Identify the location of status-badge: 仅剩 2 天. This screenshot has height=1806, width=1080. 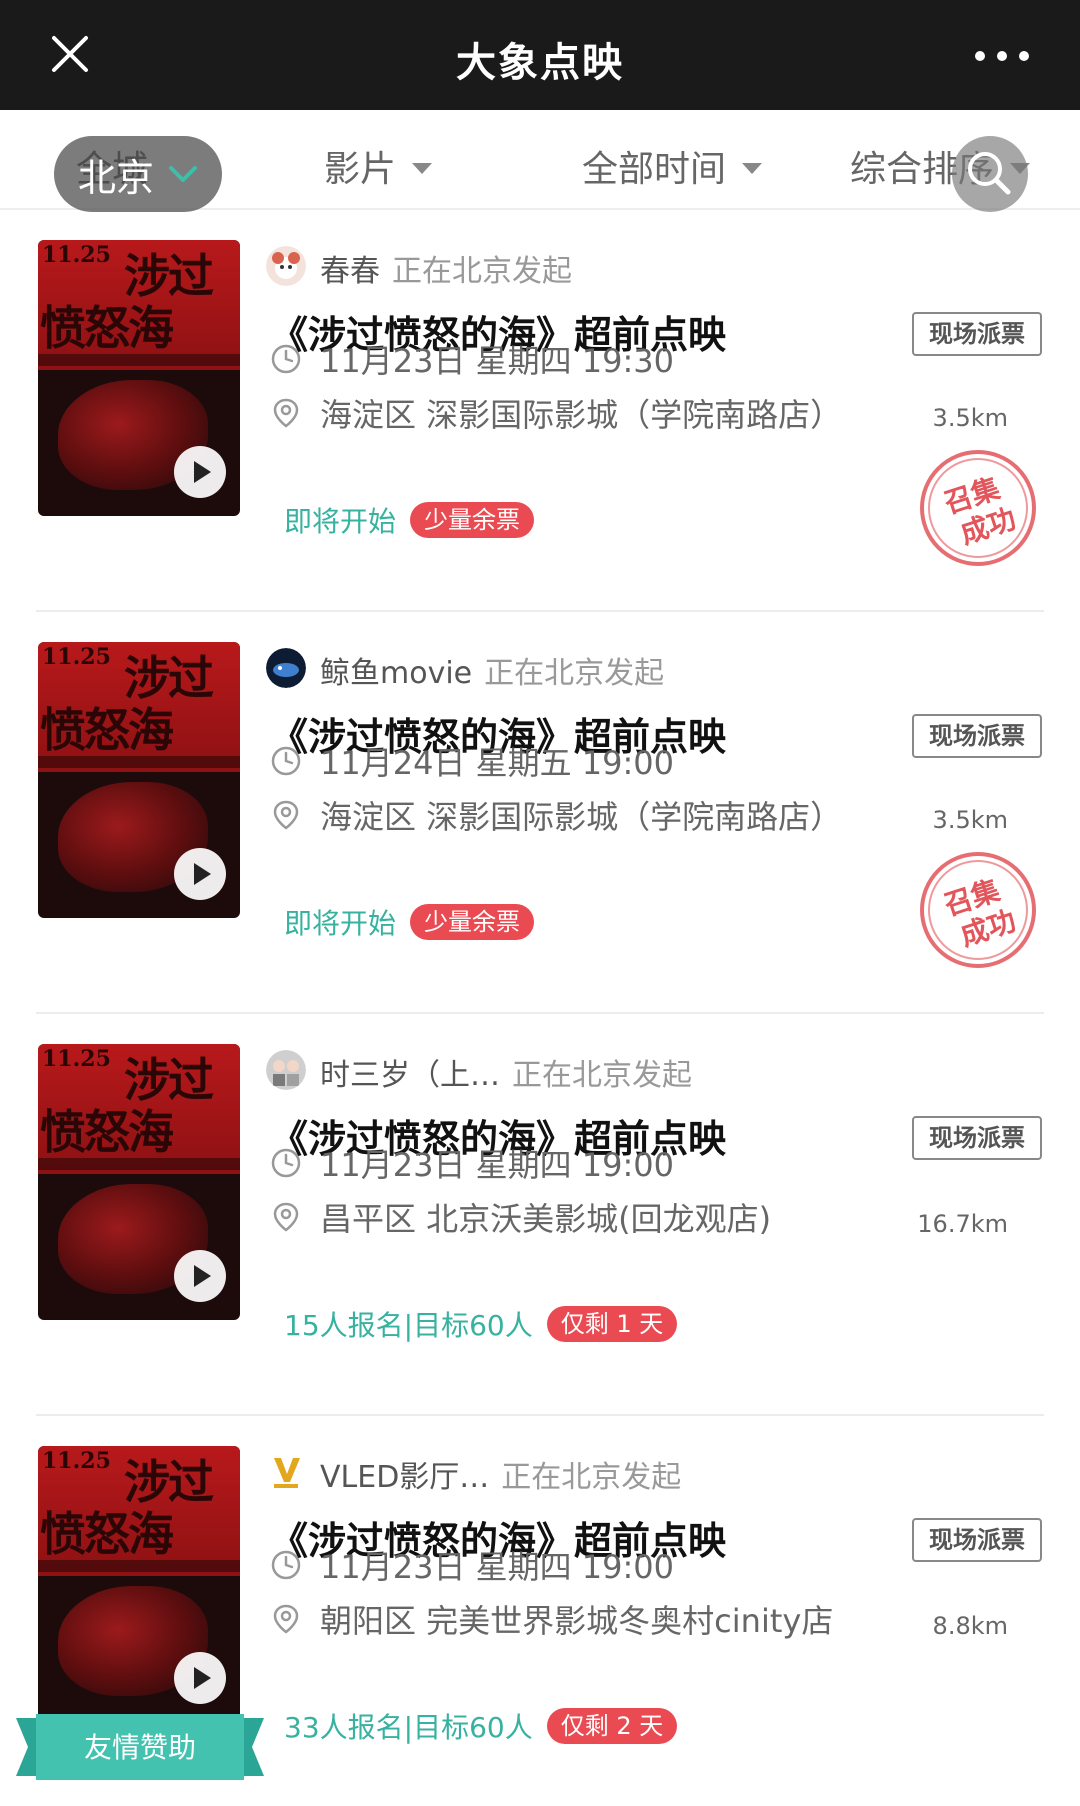
(612, 1726).